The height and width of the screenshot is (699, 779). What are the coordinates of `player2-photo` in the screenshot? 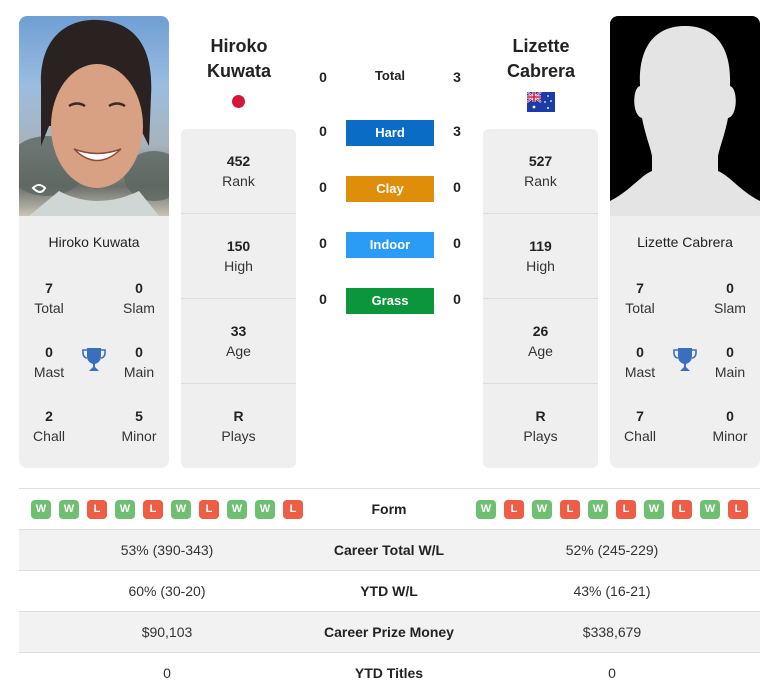 It's located at (685, 116).